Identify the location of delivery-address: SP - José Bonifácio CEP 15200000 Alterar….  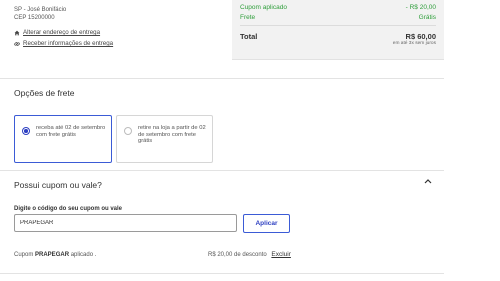
(114, 27).